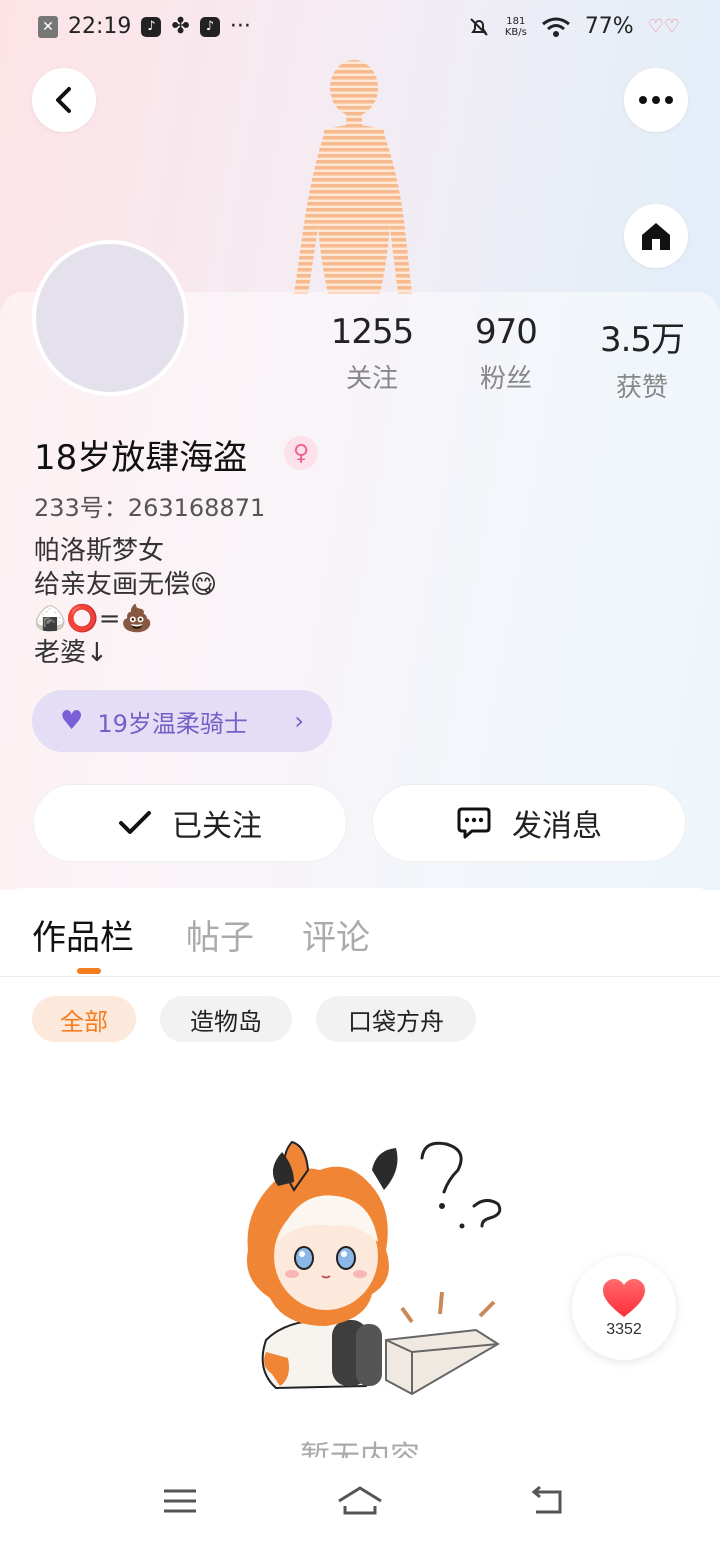 This screenshot has height=1544, width=720. What do you see at coordinates (360, 28) in the screenshot?
I see `status-bar: ✕ 22:19 ♪ ✤ ♪ ··· 181 KB/s 77% ♡♡` at bounding box center [360, 28].